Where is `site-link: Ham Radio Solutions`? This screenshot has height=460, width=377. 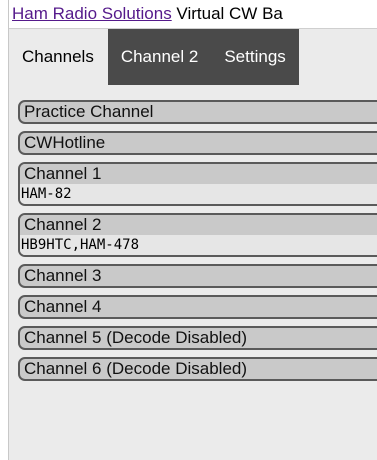
site-link: Ham Radio Solutions is located at coordinates (92, 13).